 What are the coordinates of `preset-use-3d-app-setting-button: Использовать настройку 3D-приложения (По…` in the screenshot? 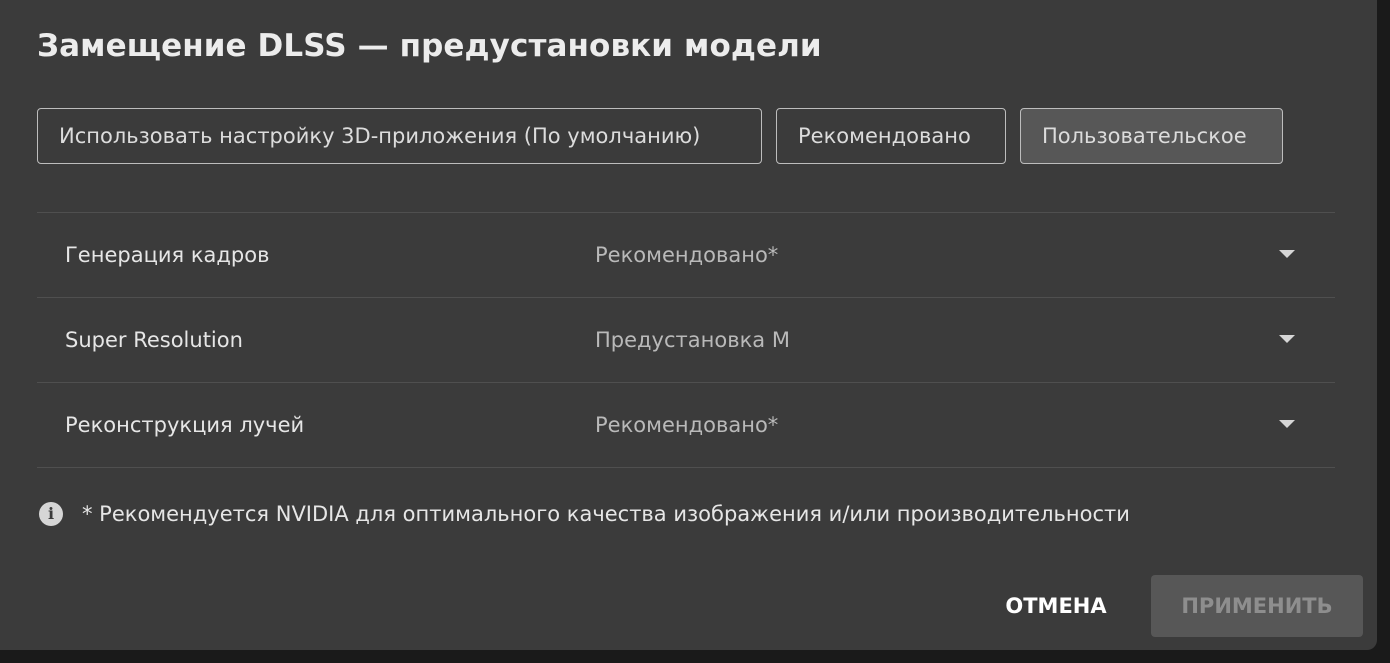 It's located at (399, 136).